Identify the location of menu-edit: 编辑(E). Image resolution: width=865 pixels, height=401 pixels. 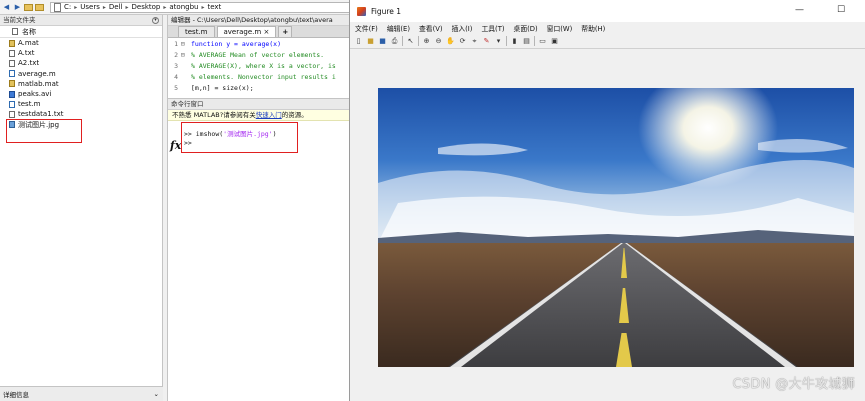
(398, 28).